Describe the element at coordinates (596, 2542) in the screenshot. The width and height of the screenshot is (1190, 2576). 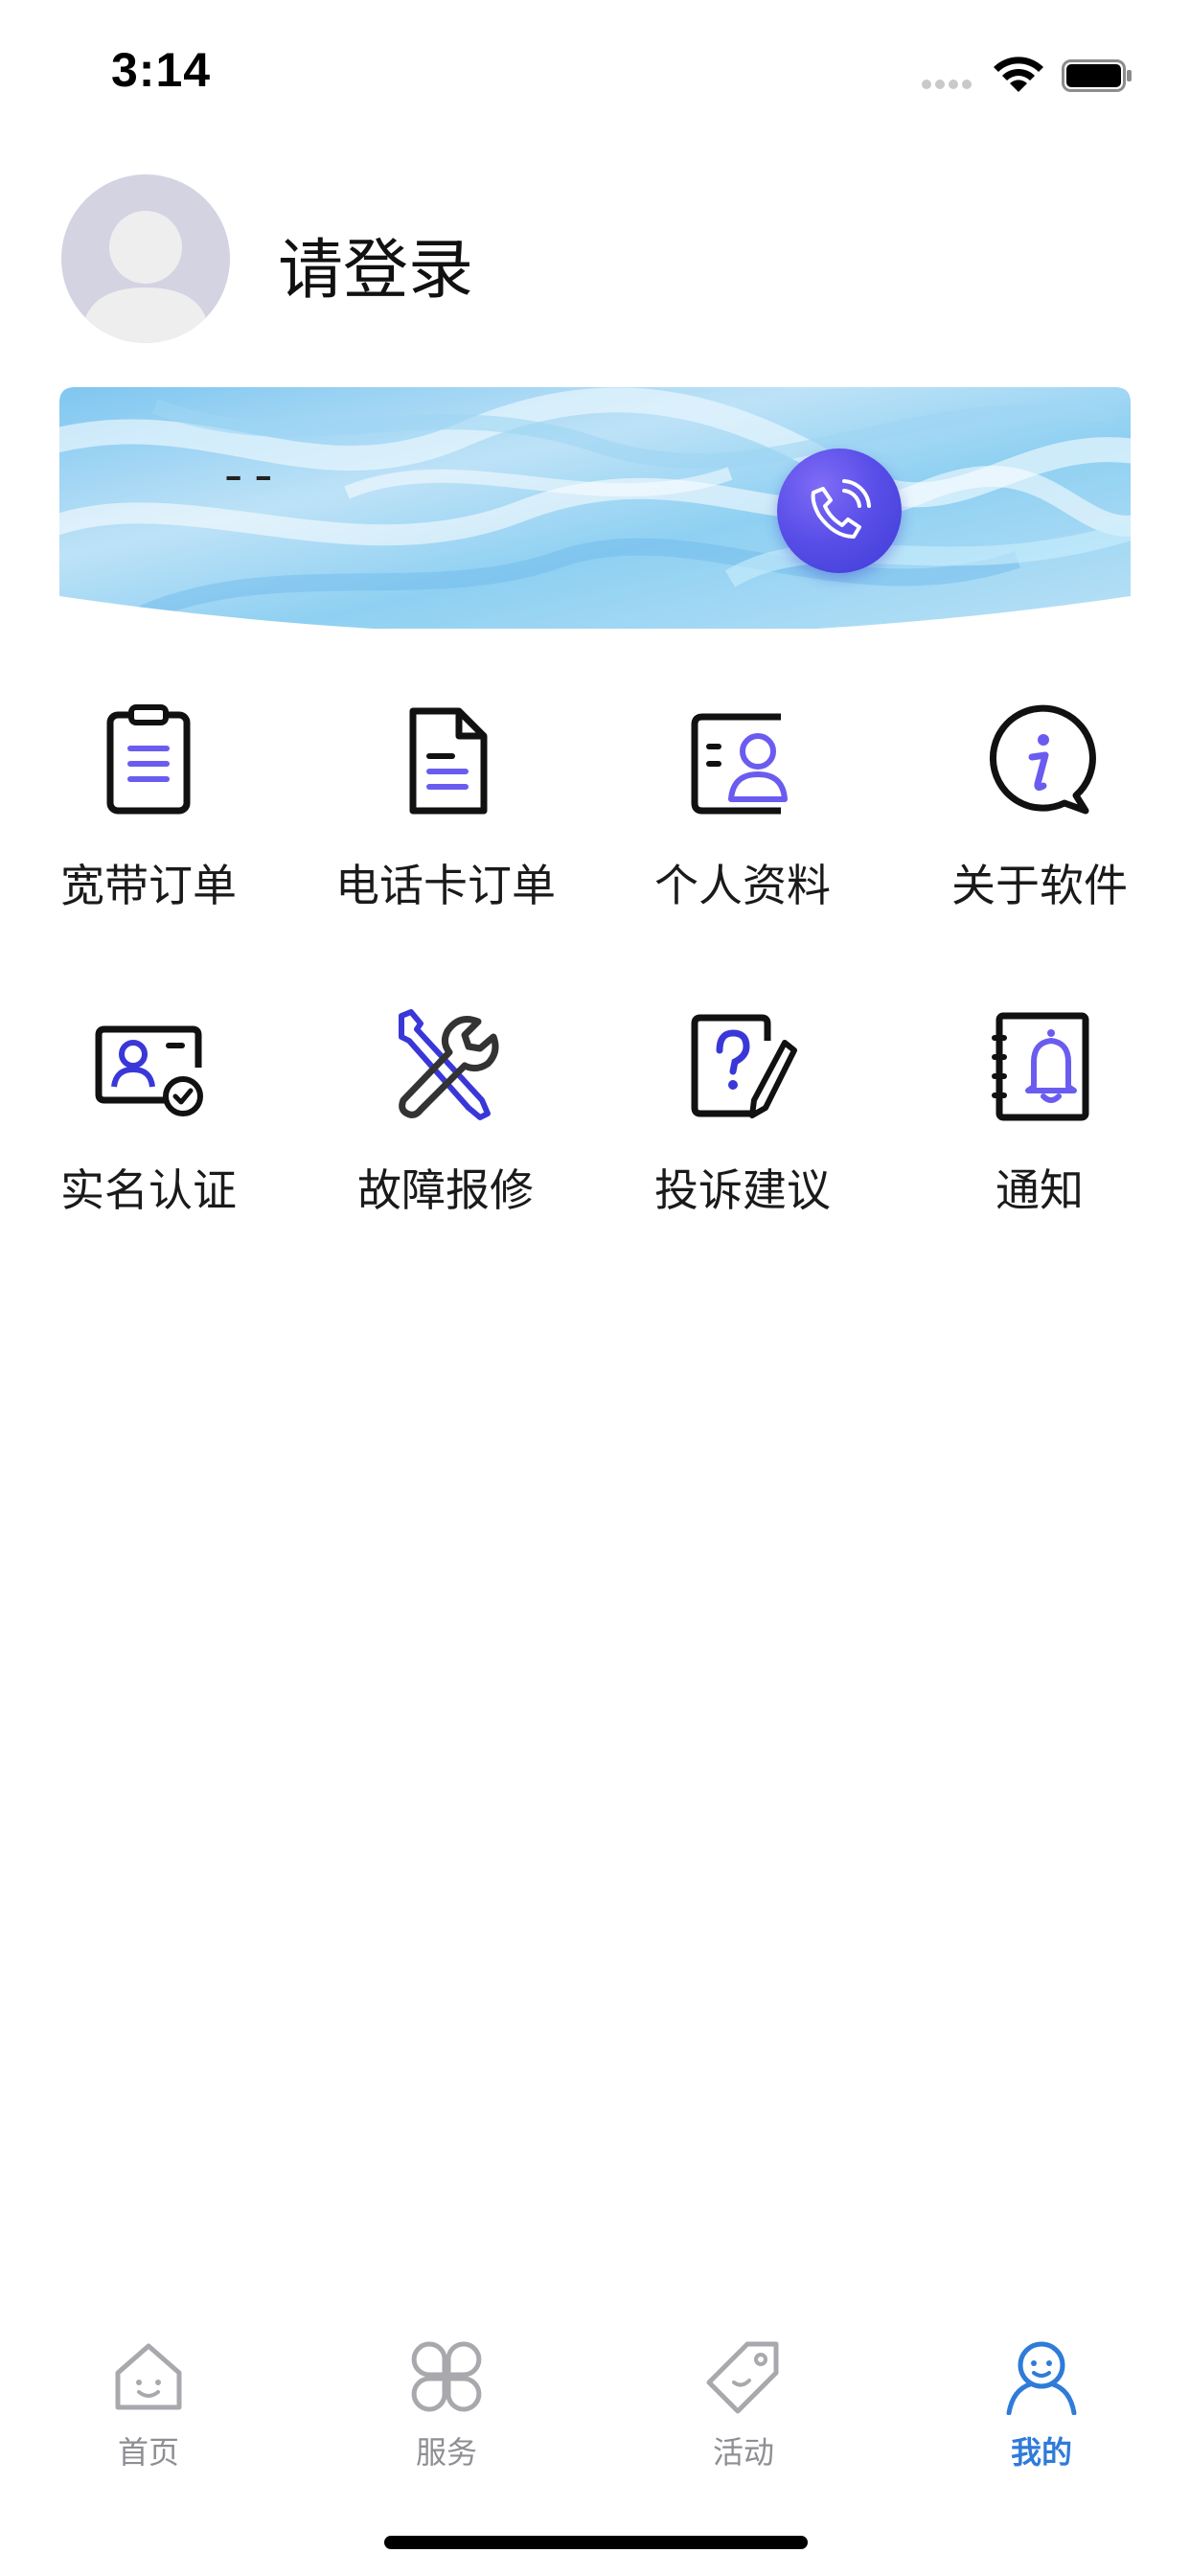
I see `home-indicator` at that location.